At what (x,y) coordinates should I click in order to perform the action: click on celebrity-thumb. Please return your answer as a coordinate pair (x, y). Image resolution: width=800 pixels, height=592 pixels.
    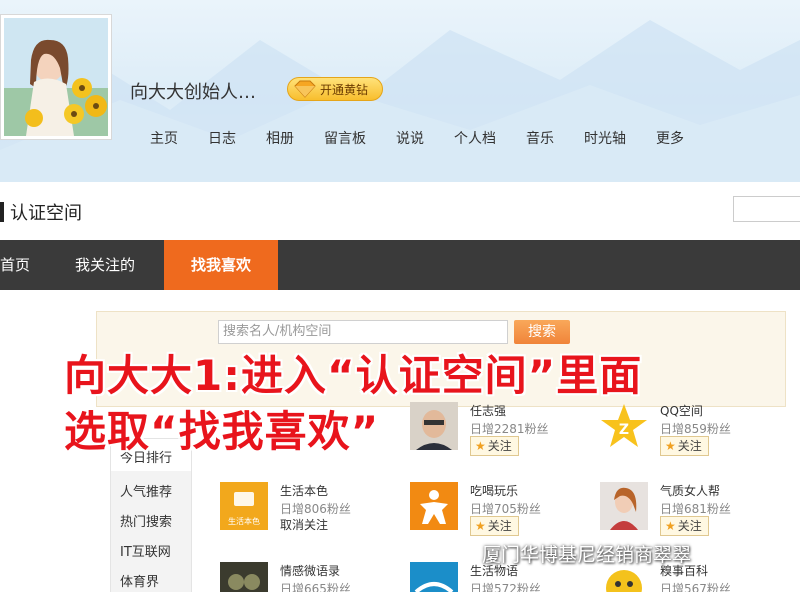
    Looking at the image, I should click on (434, 426).